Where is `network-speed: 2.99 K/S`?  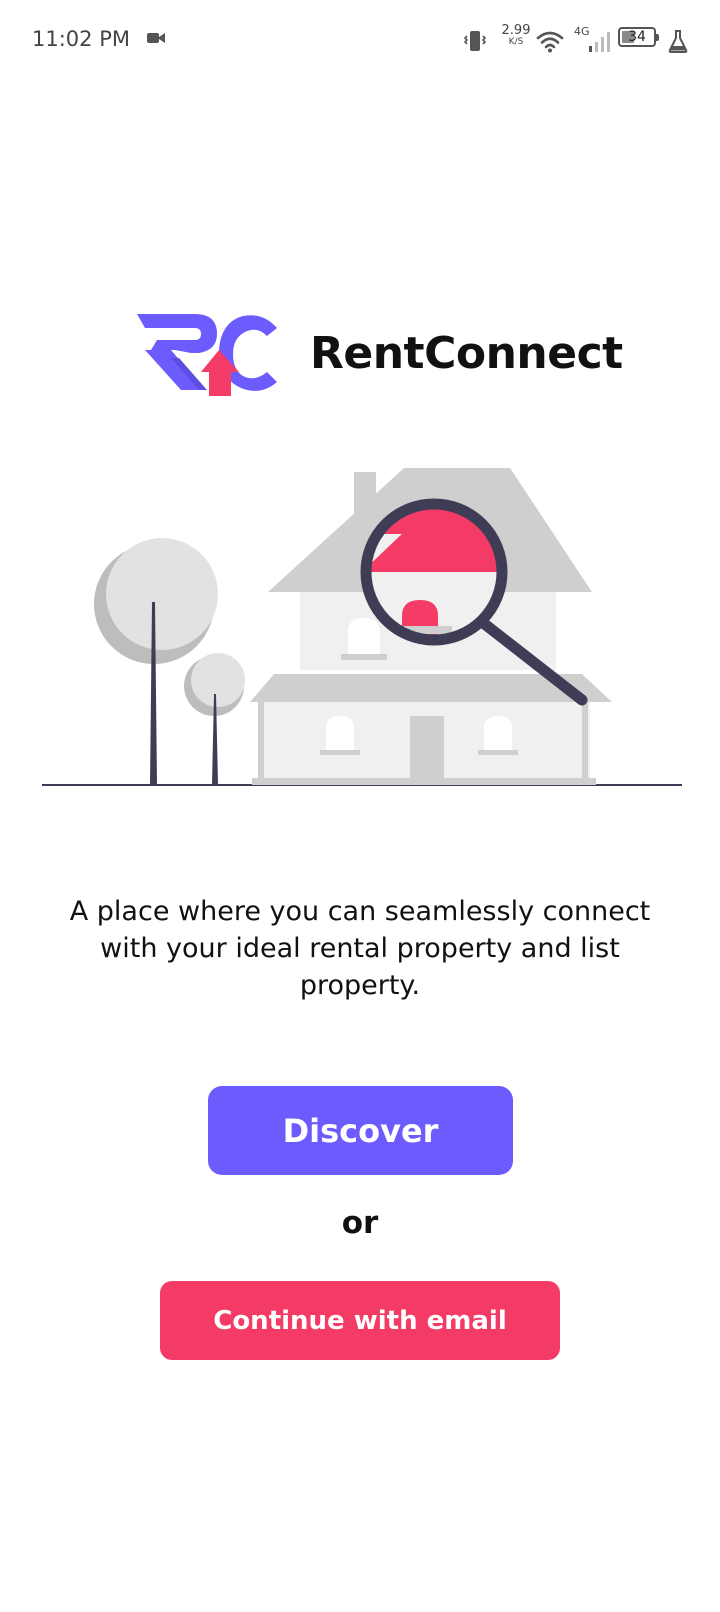 network-speed: 2.99 K/S is located at coordinates (516, 35).